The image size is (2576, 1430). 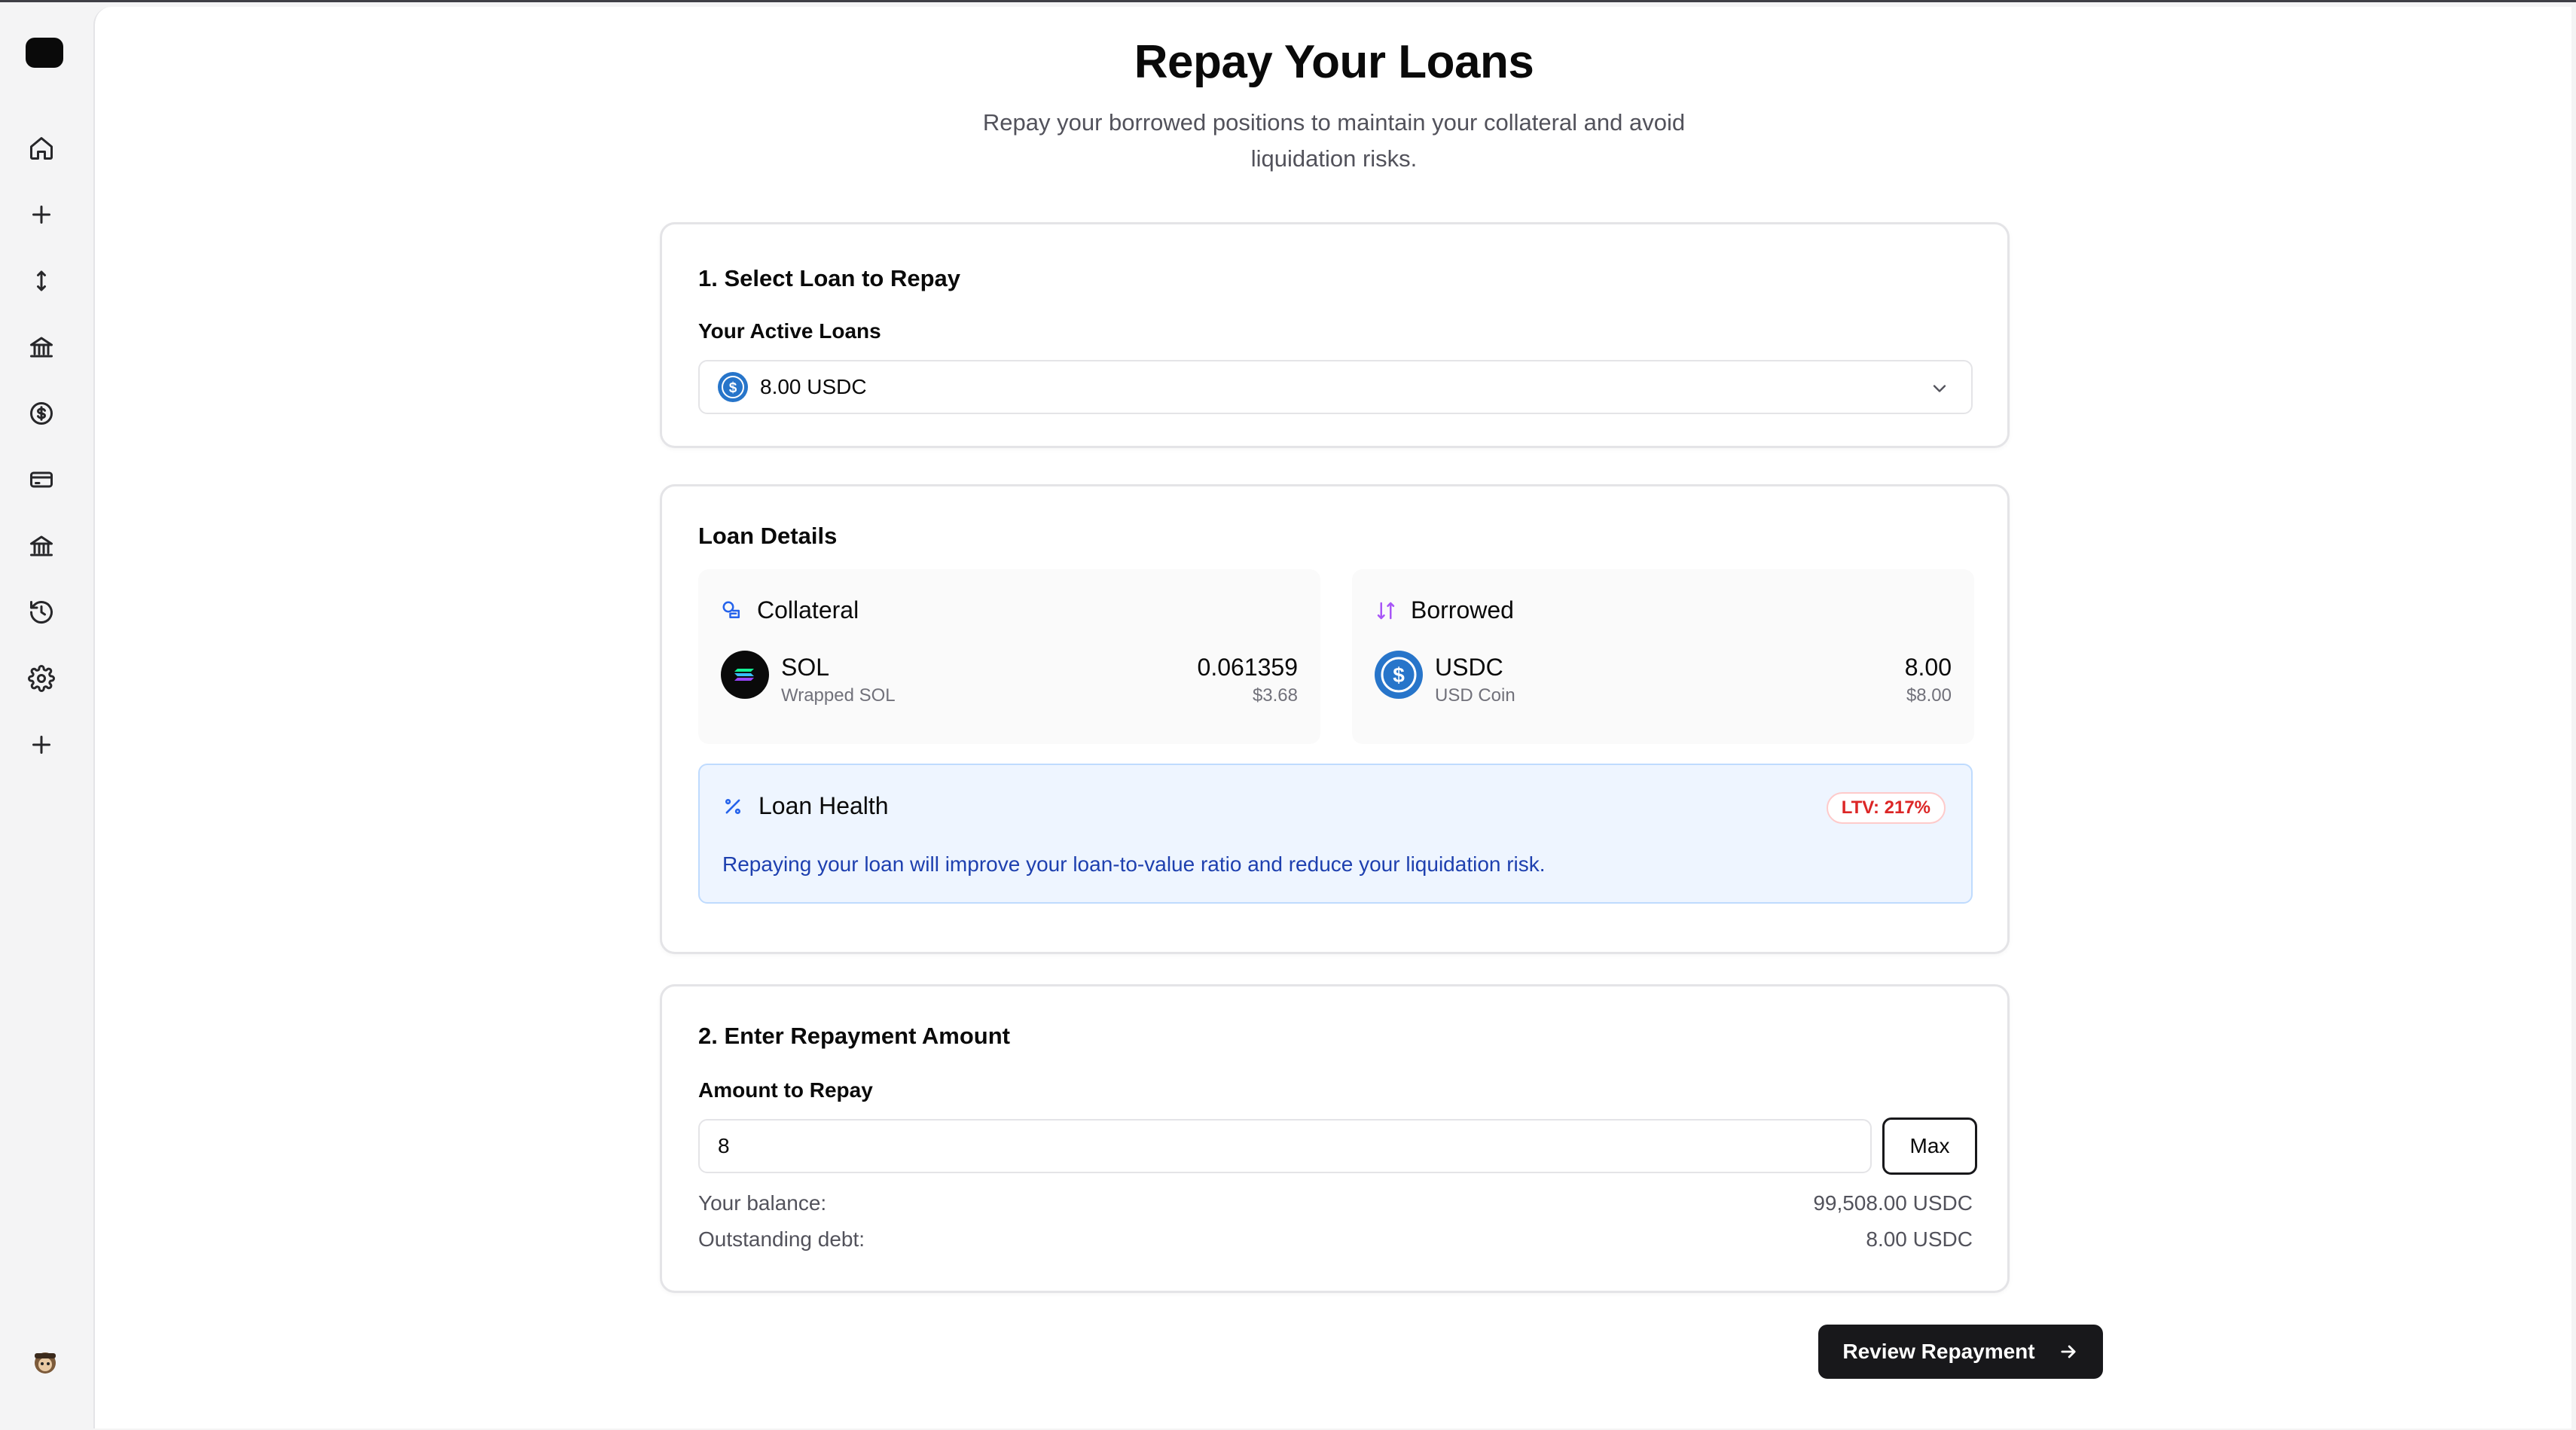 I want to click on section-title: 1. Select Loan to Repay, so click(x=829, y=278).